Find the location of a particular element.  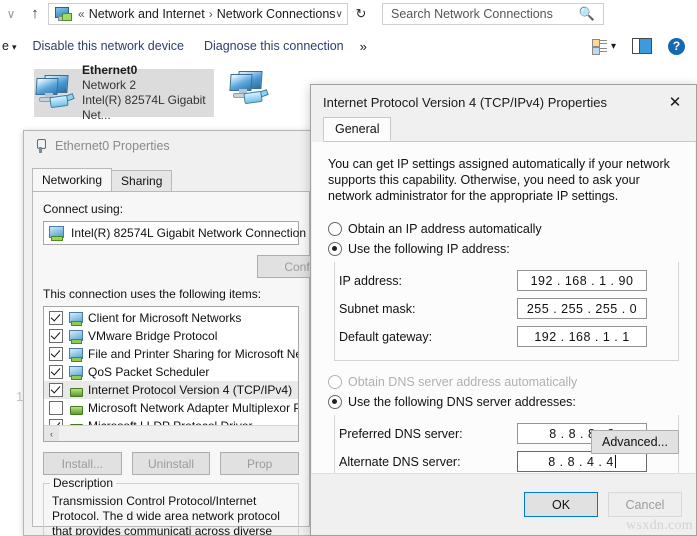

search-input: Search Network Connections 🔍 is located at coordinates (493, 14).